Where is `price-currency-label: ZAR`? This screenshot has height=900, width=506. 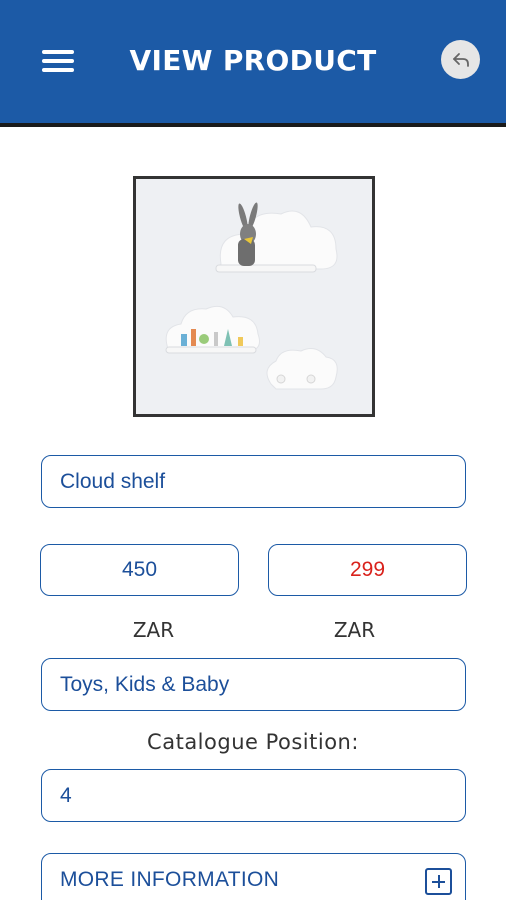 price-currency-label: ZAR is located at coordinates (153, 630).